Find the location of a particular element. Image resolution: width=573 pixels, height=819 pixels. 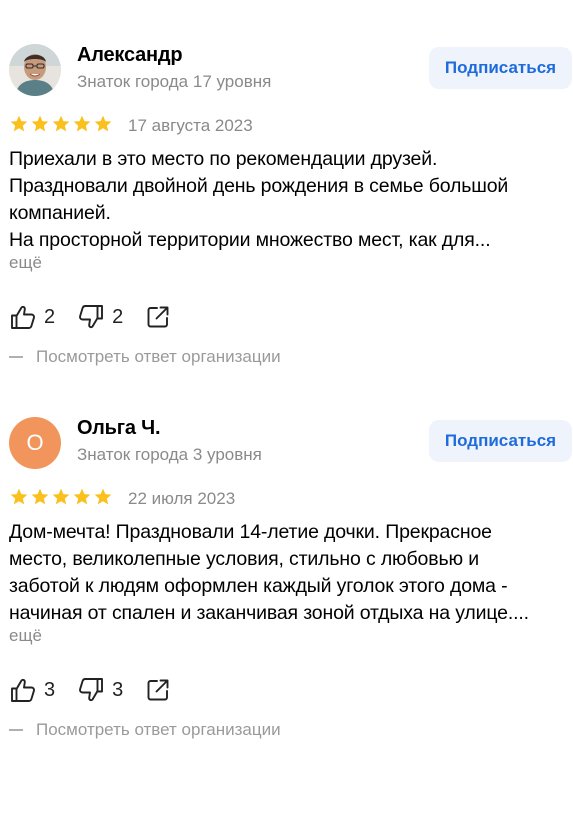

review-date: 22 июля 2023 is located at coordinates (182, 498).